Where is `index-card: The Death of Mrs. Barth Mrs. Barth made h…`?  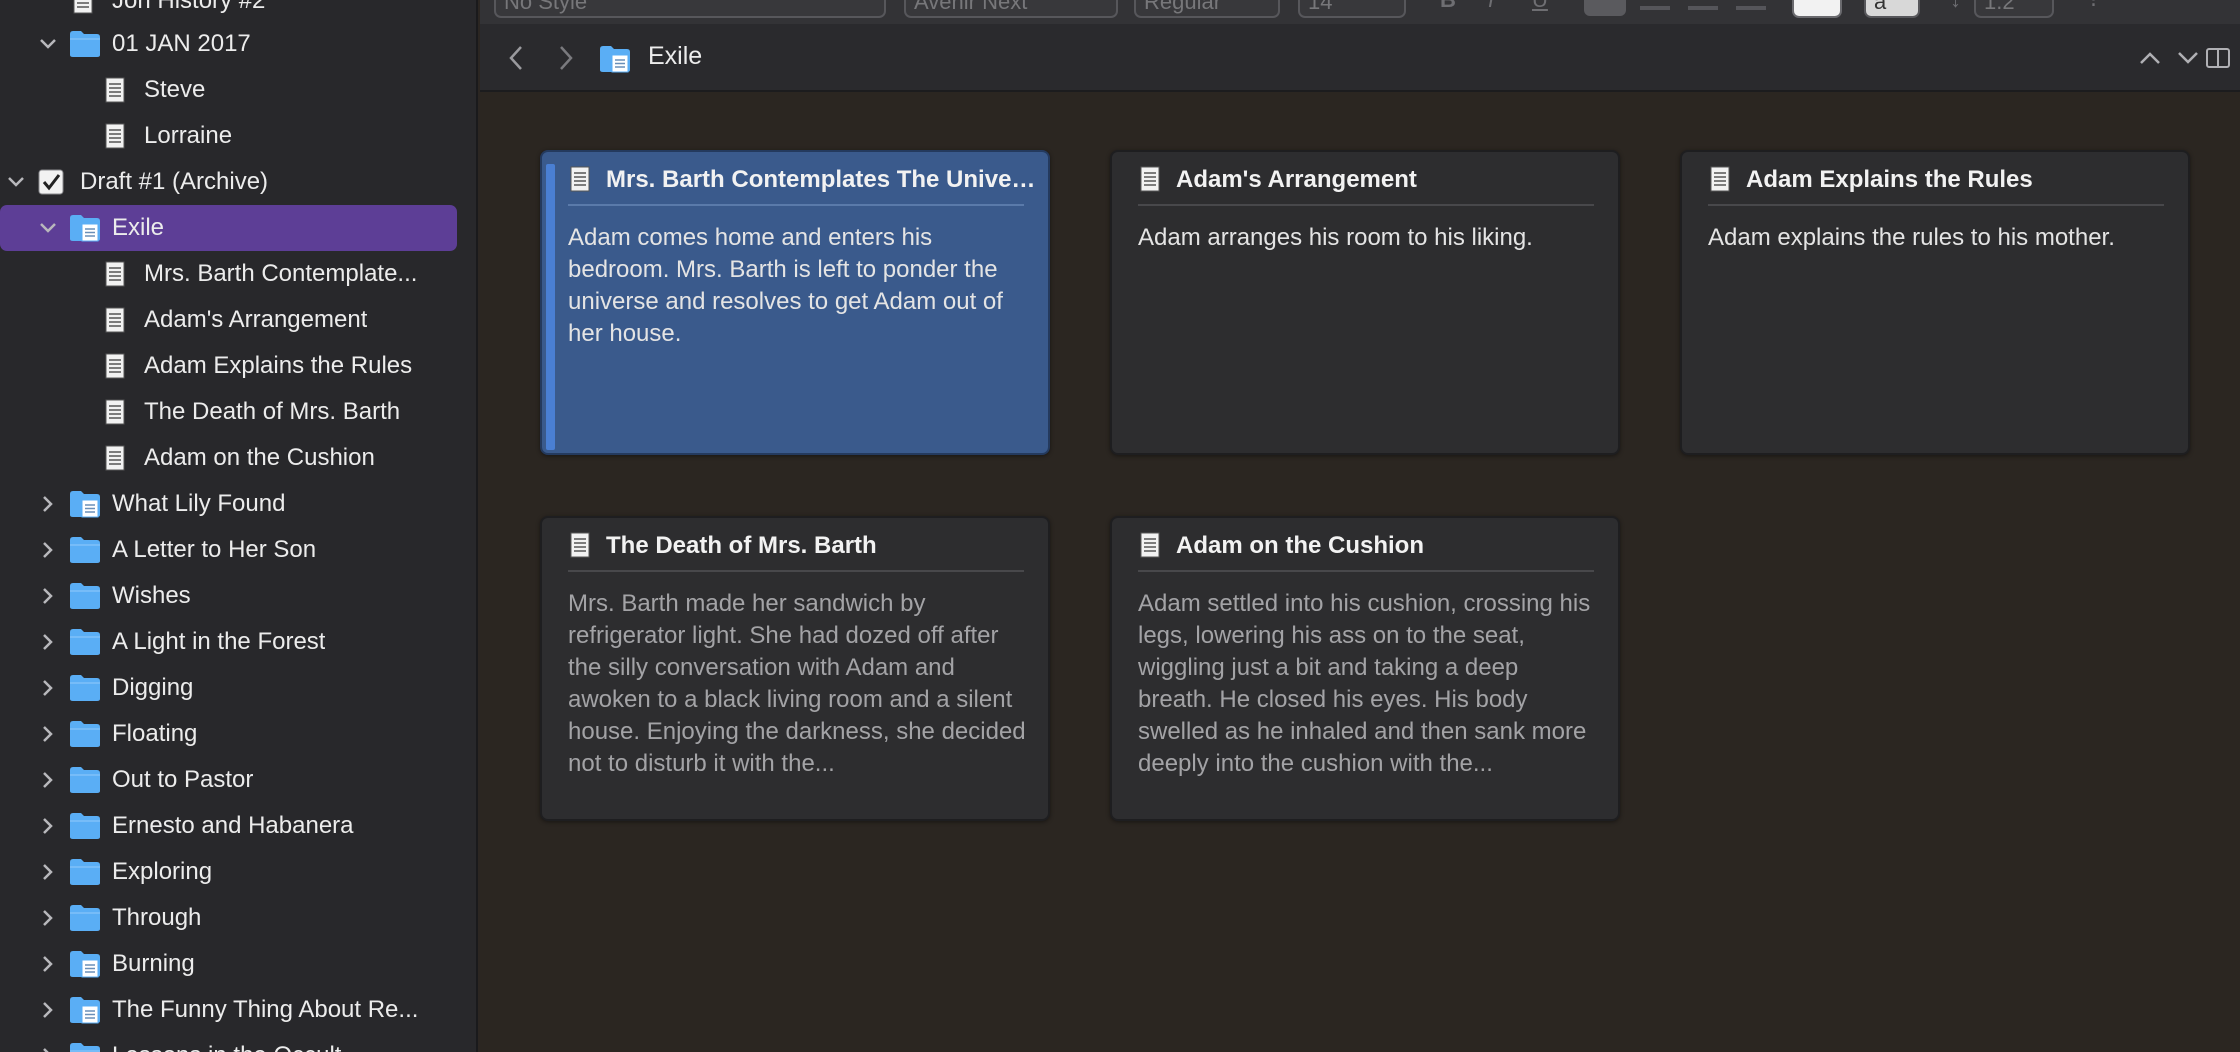 index-card: The Death of Mrs. Barth Mrs. Barth made h… is located at coordinates (795, 668).